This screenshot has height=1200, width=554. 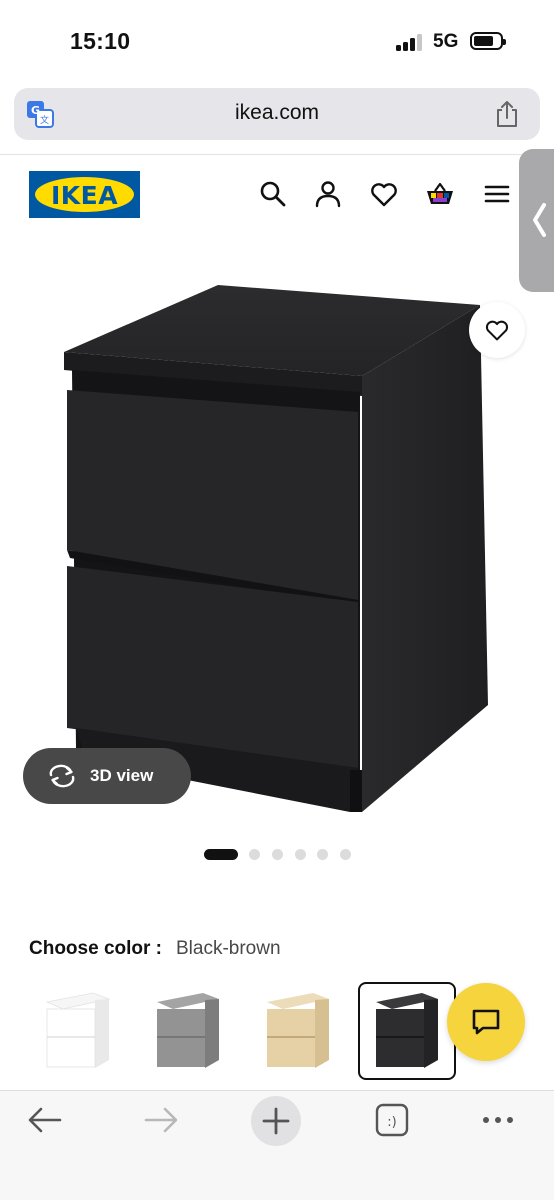 I want to click on nightstand-birch-thumbnail, so click(x=298, y=1030).